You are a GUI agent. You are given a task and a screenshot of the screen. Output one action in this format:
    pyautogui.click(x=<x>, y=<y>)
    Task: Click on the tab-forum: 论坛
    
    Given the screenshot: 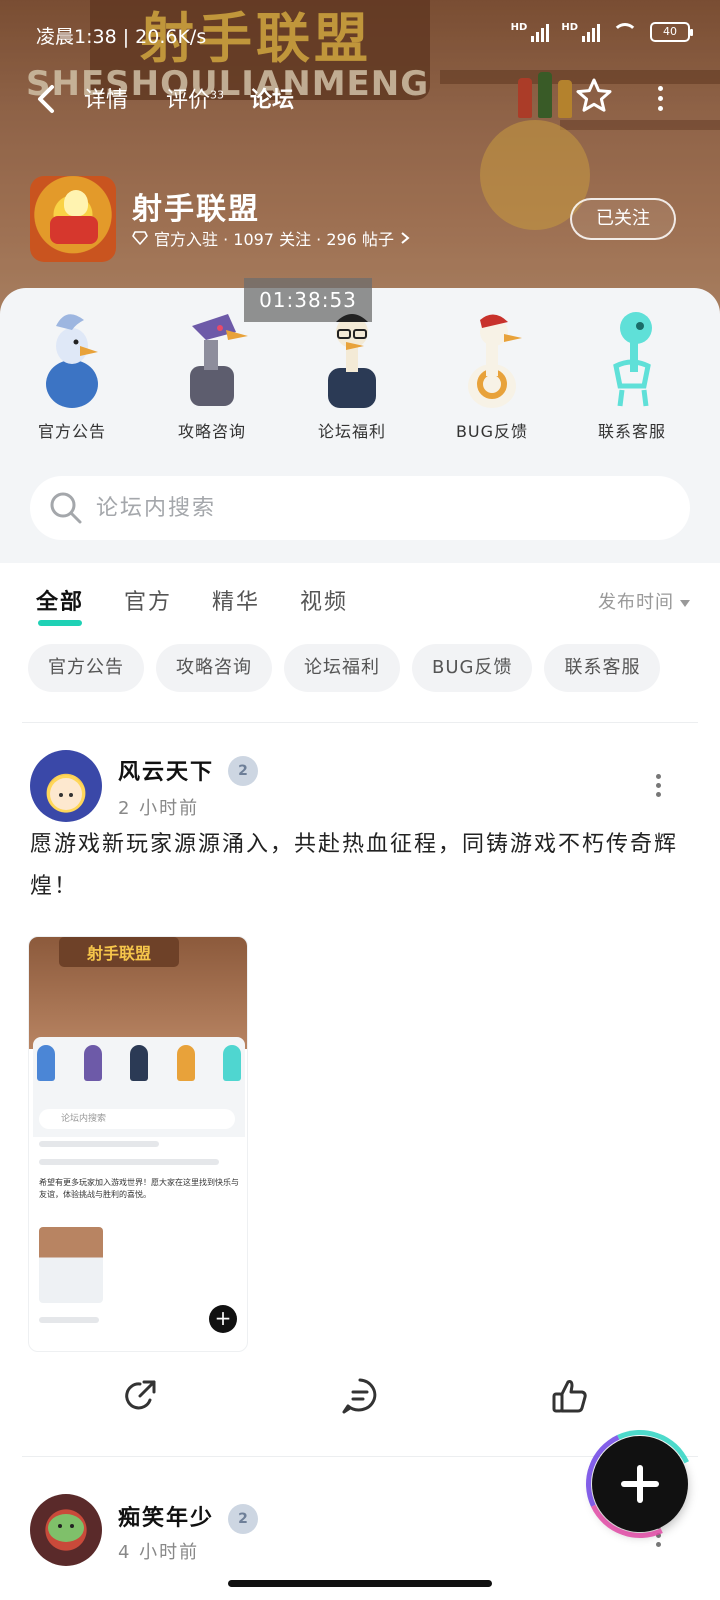 What is the action you would take?
    pyautogui.click(x=272, y=101)
    